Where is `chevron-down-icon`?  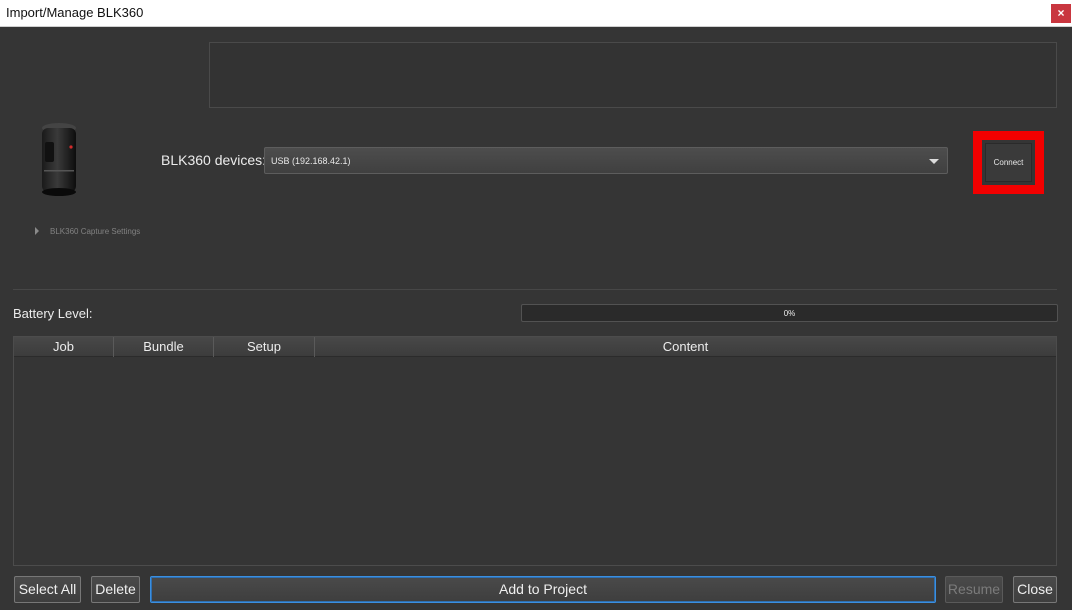
chevron-down-icon is located at coordinates (934, 161).